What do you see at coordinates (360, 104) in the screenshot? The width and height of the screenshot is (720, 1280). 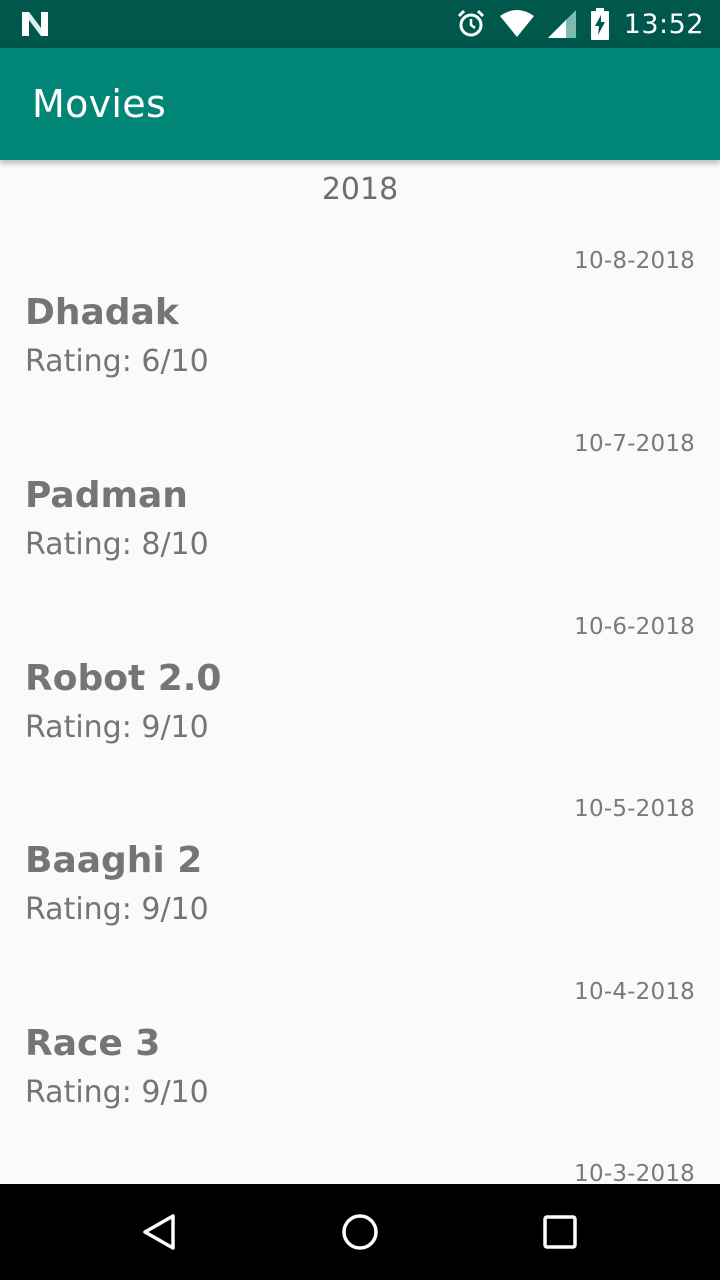 I see `app-bar: Movies` at bounding box center [360, 104].